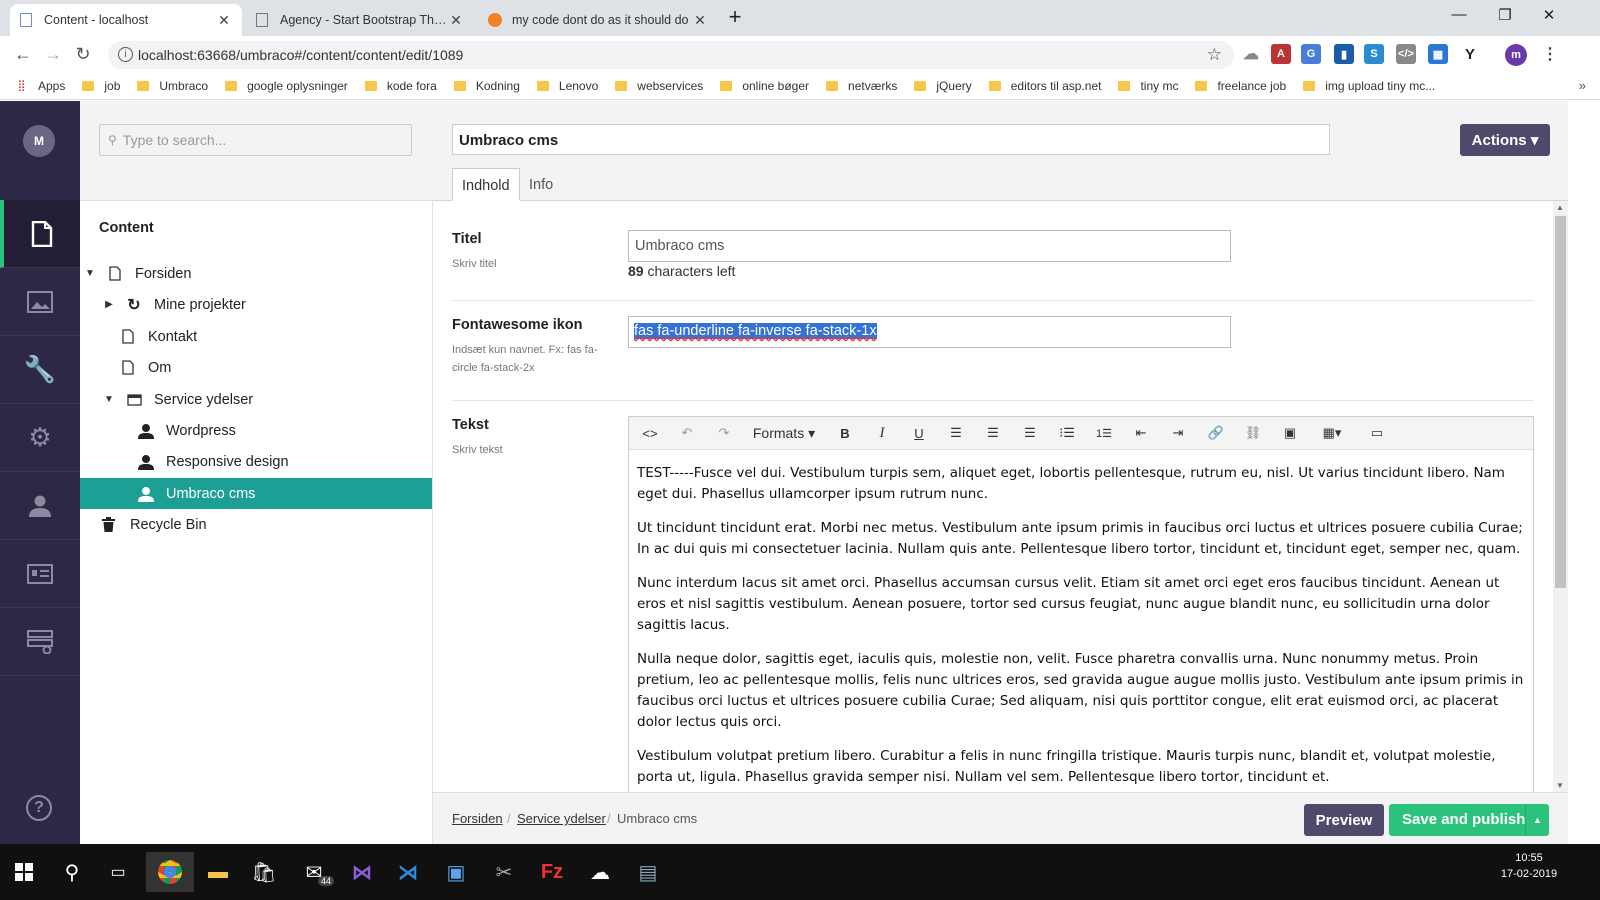  What do you see at coordinates (256, 273) in the screenshot?
I see `tree-node-forsiden: ▼ Forsiden` at bounding box center [256, 273].